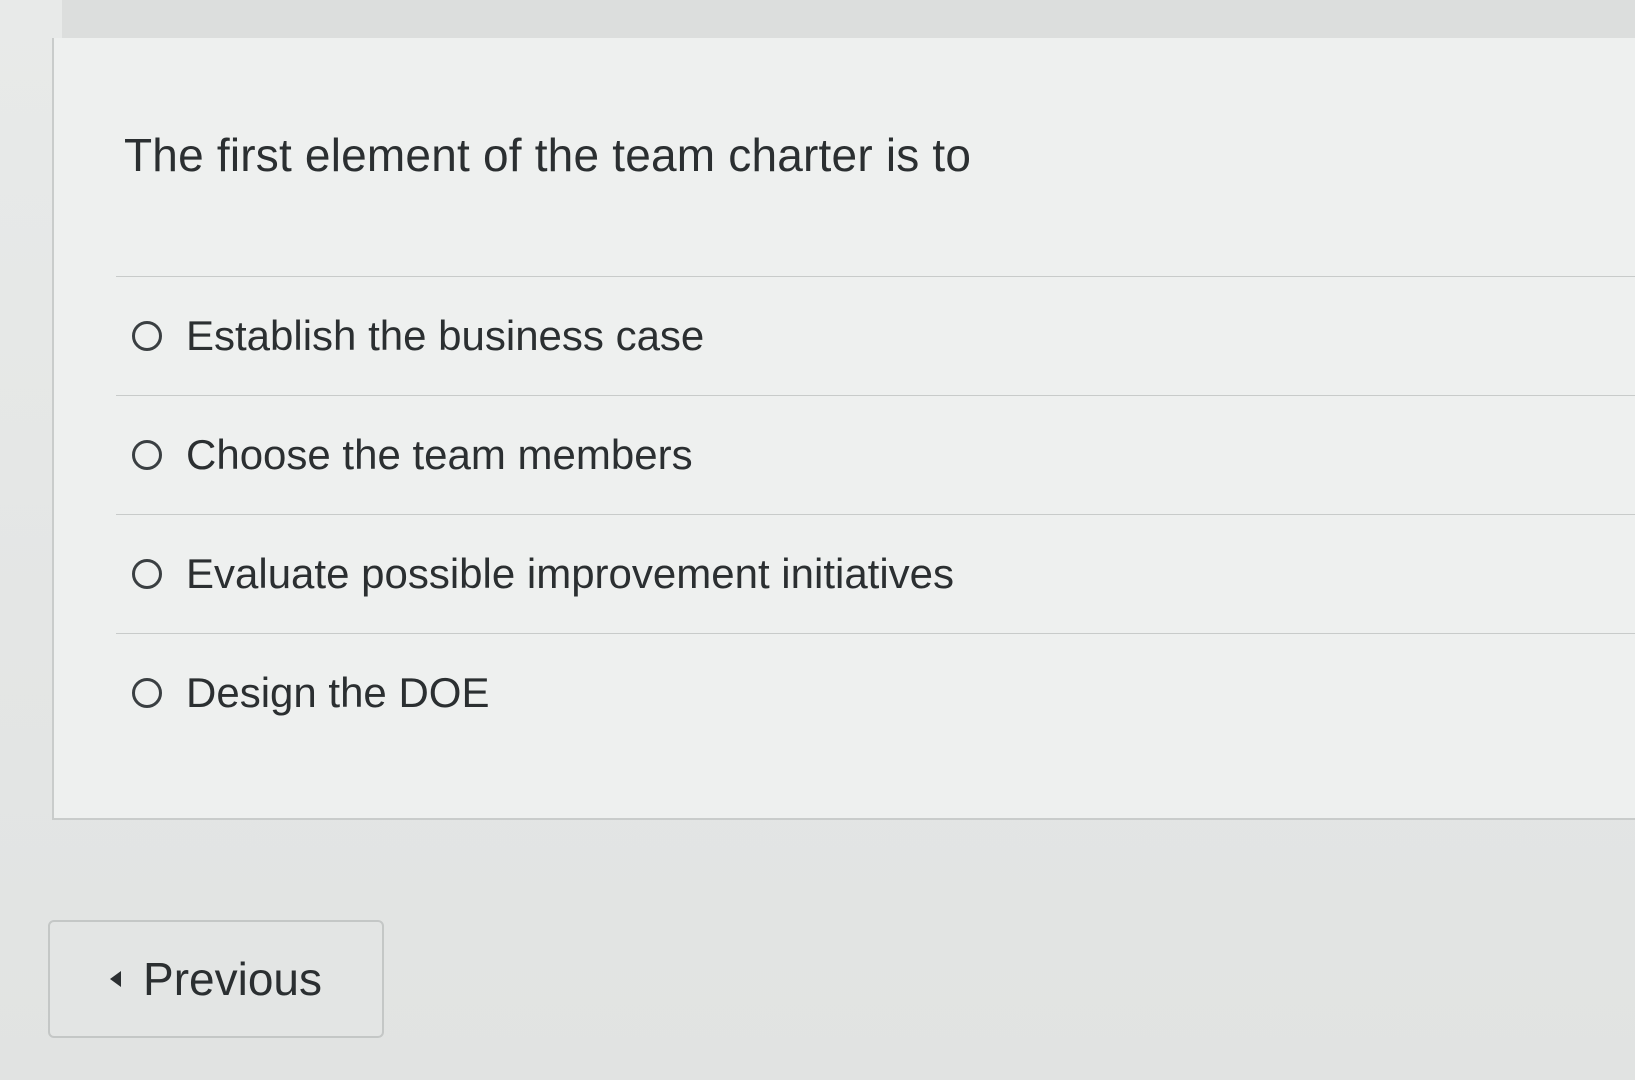 The width and height of the screenshot is (1635, 1080). What do you see at coordinates (848, 20) in the screenshot?
I see `top-strip` at bounding box center [848, 20].